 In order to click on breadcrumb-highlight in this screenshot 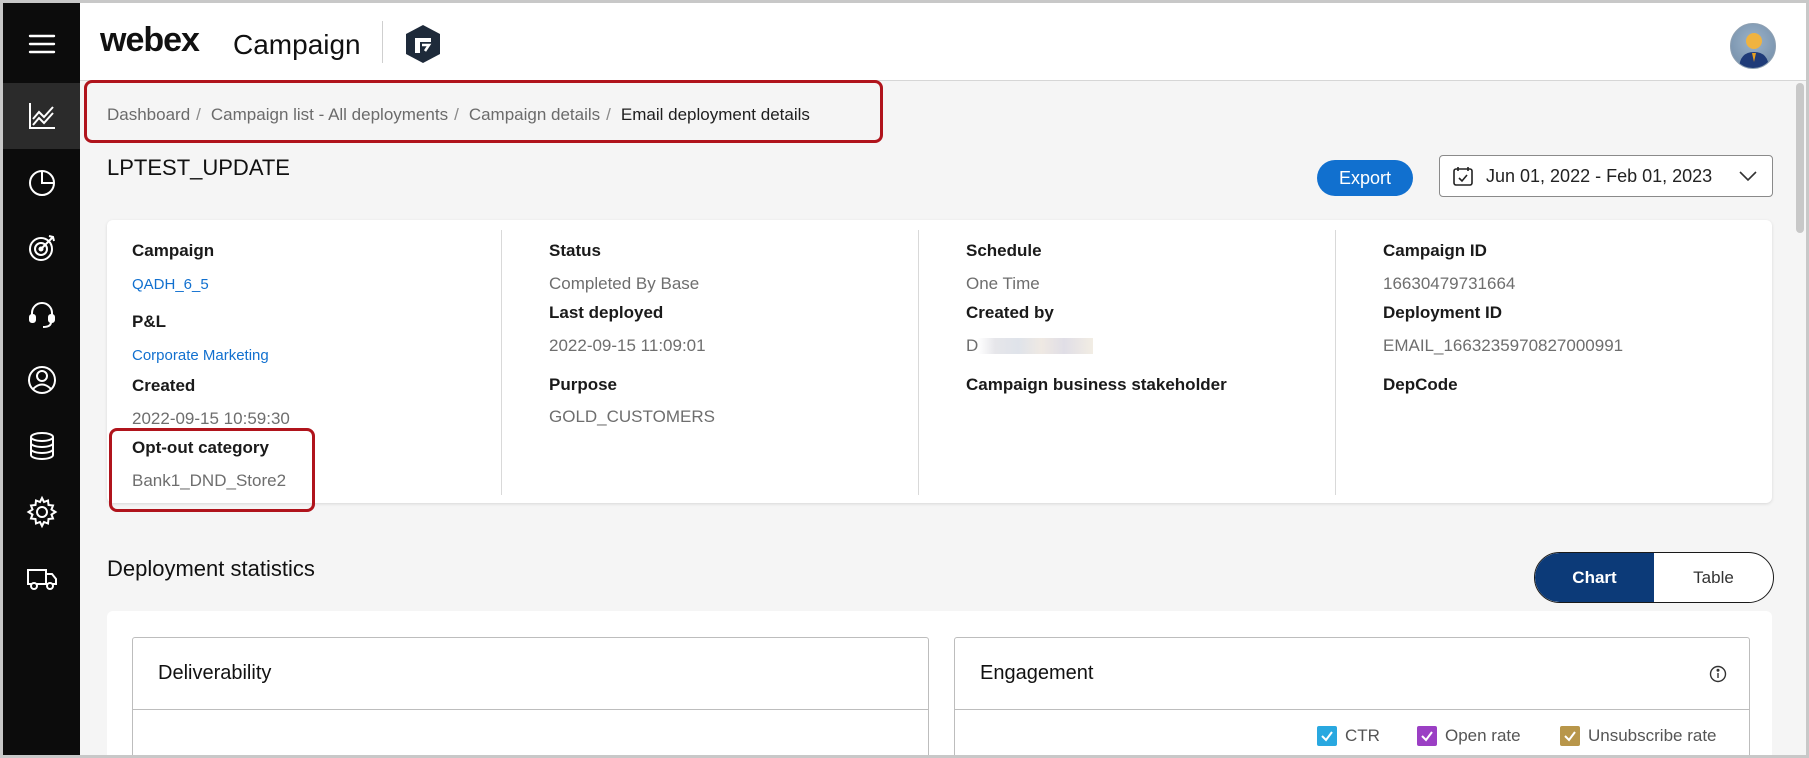, I will do `click(483, 111)`.